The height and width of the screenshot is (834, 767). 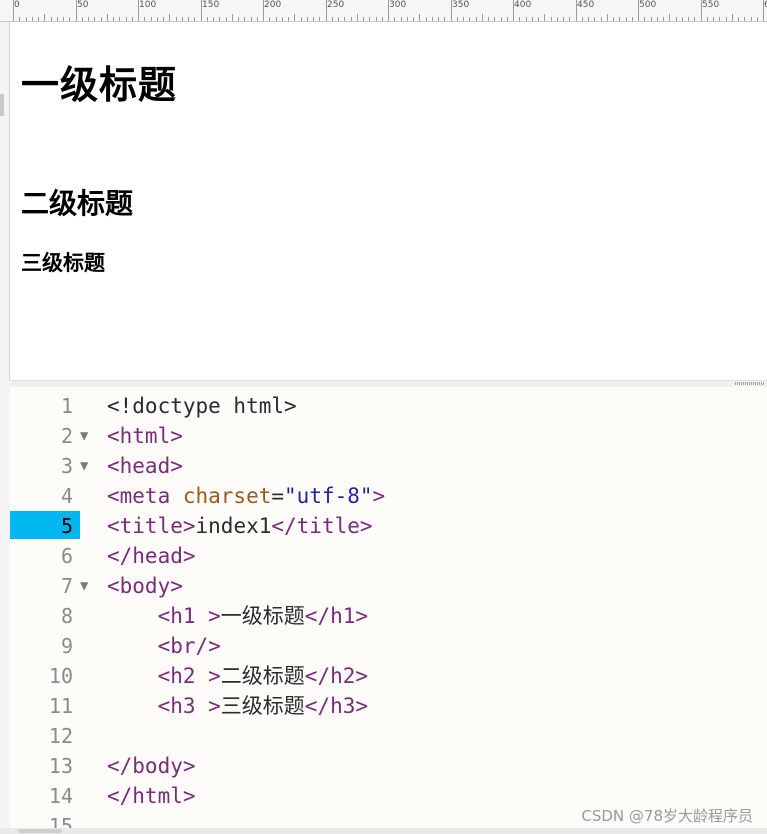 What do you see at coordinates (388, 436) in the screenshot?
I see `code-line: 2 ▼ <html>` at bounding box center [388, 436].